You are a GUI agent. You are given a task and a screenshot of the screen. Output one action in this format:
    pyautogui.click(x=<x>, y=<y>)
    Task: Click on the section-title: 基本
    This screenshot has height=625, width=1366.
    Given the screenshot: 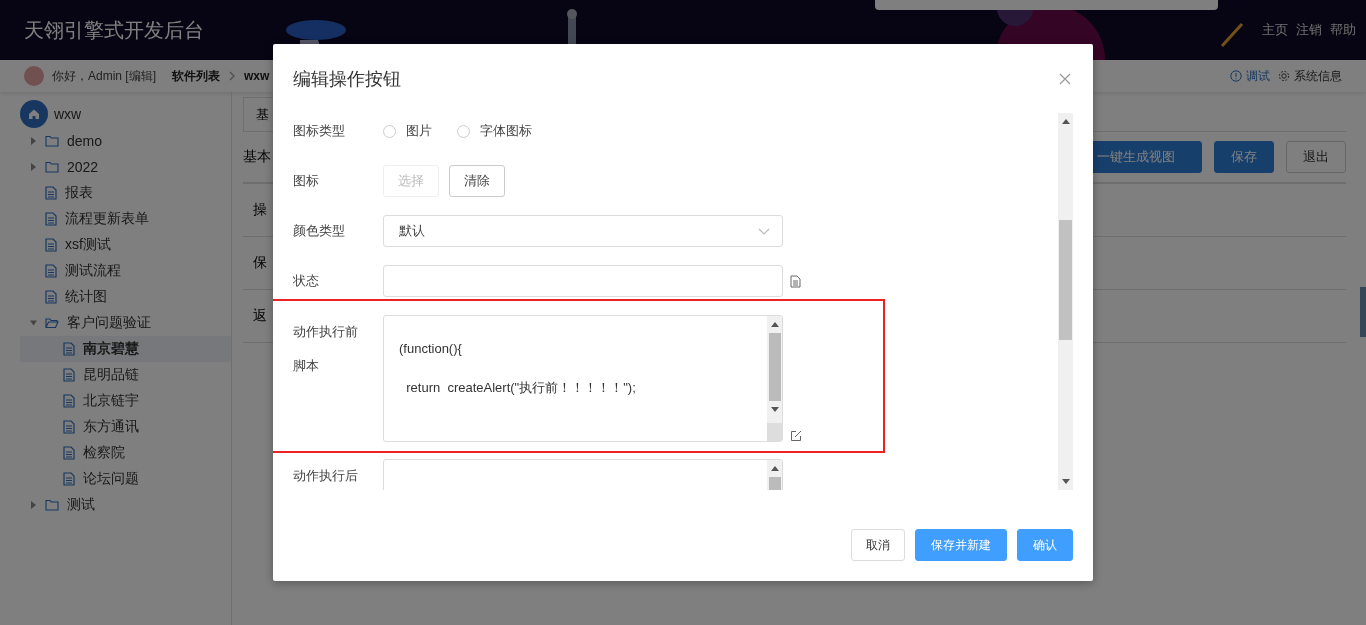 What is the action you would take?
    pyautogui.click(x=257, y=157)
    